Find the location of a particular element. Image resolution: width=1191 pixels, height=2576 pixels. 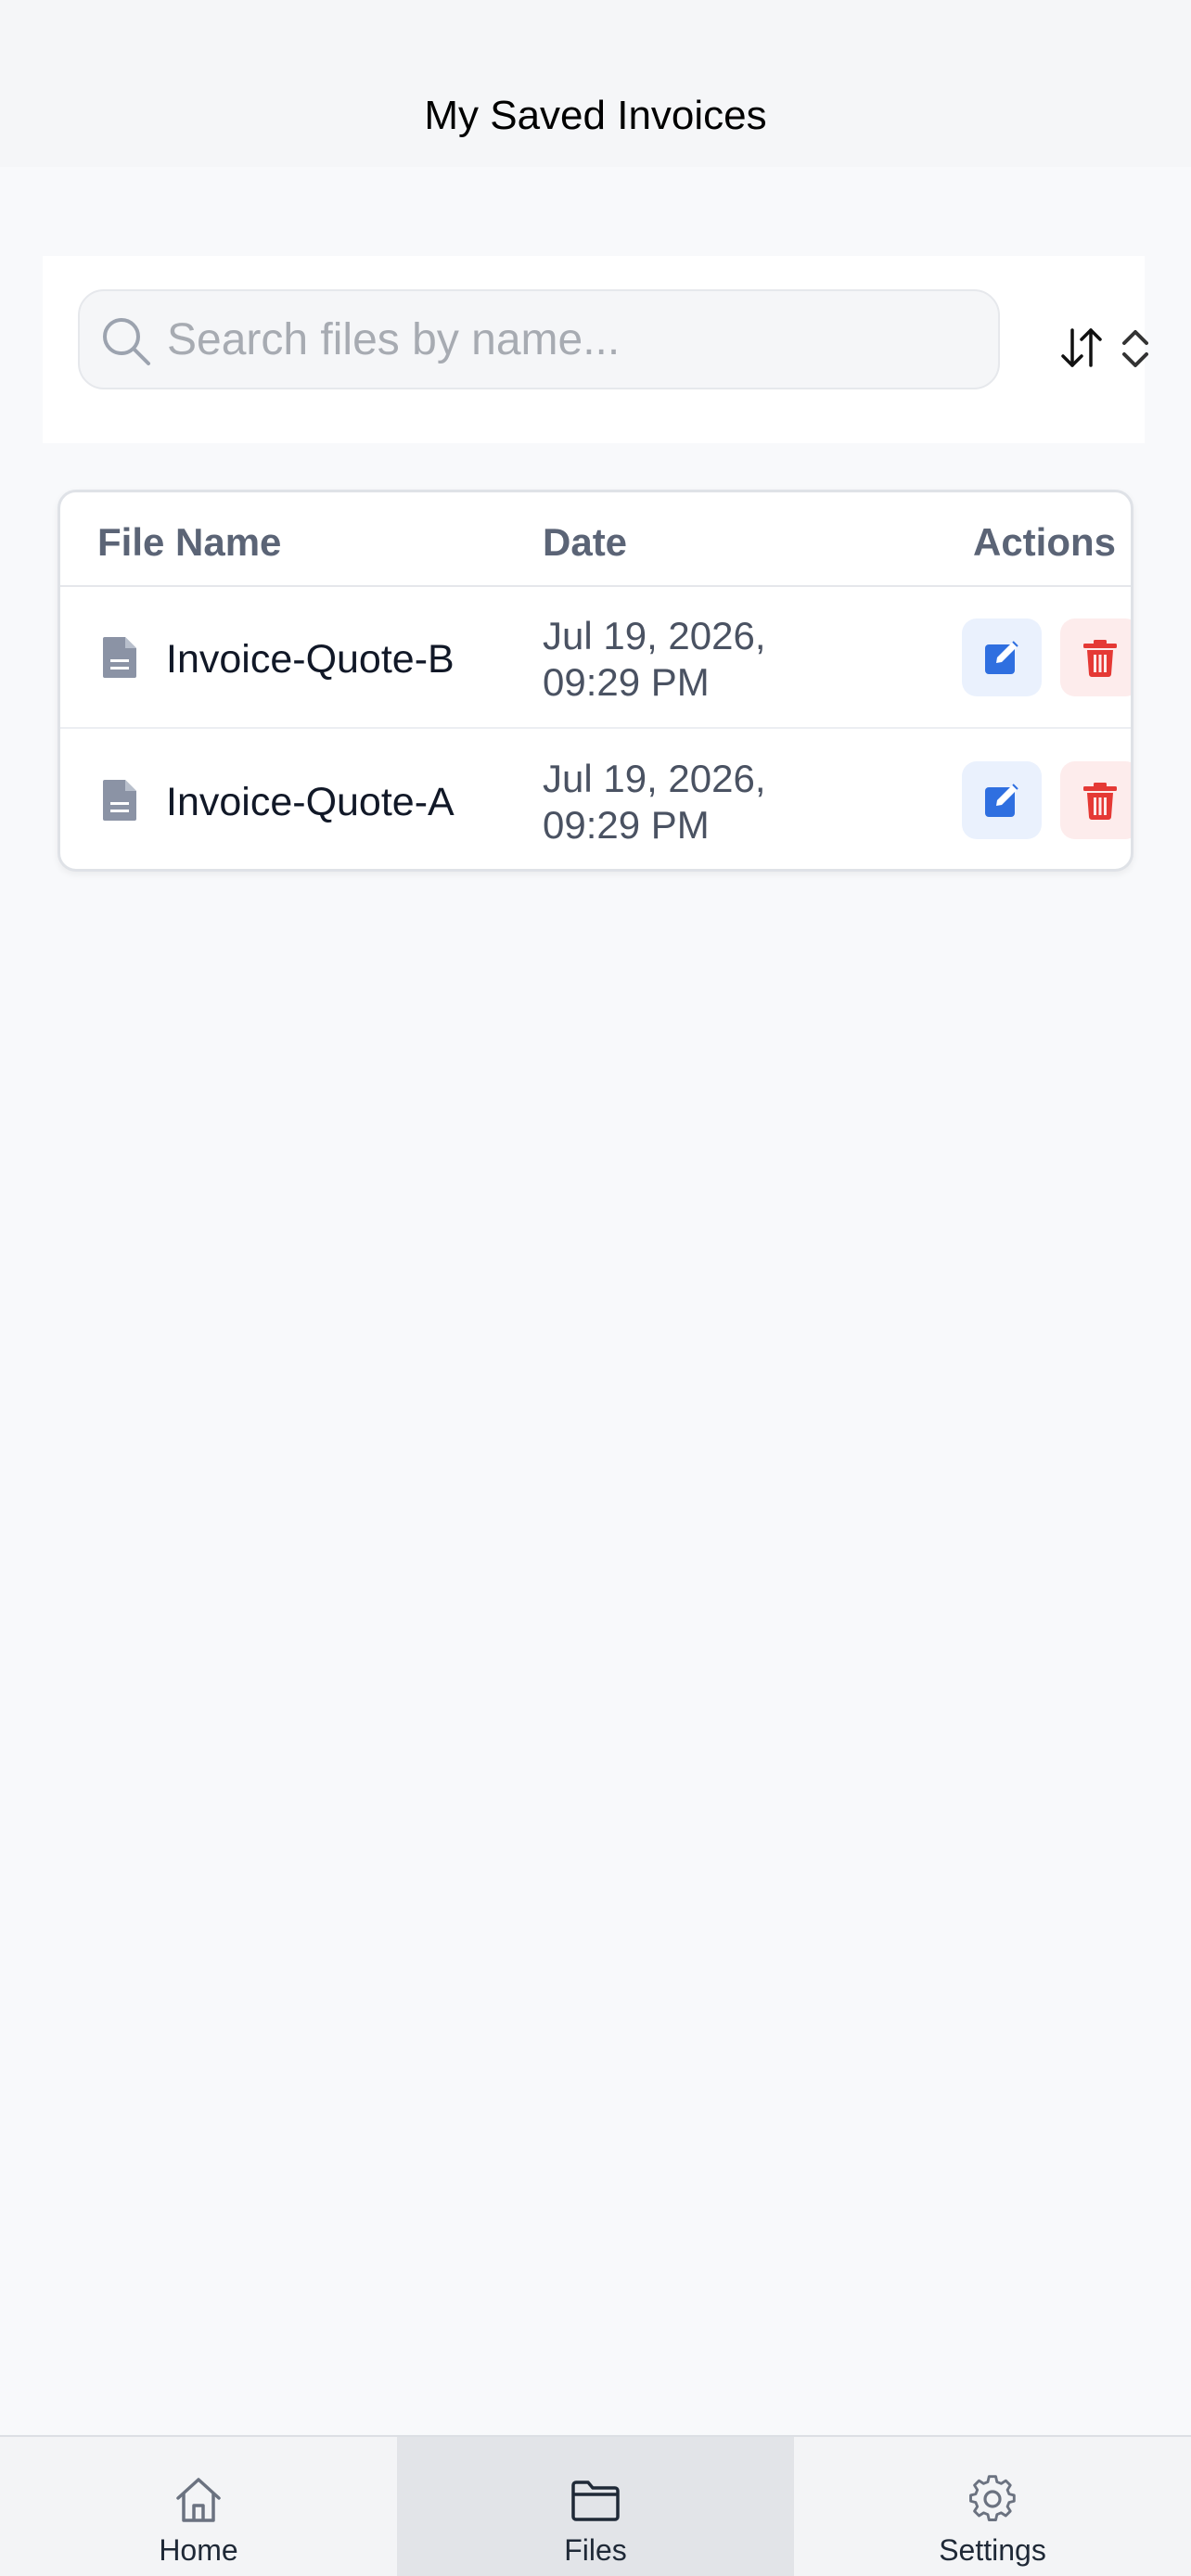

chevron-up-down-icon is located at coordinates (1135, 348).